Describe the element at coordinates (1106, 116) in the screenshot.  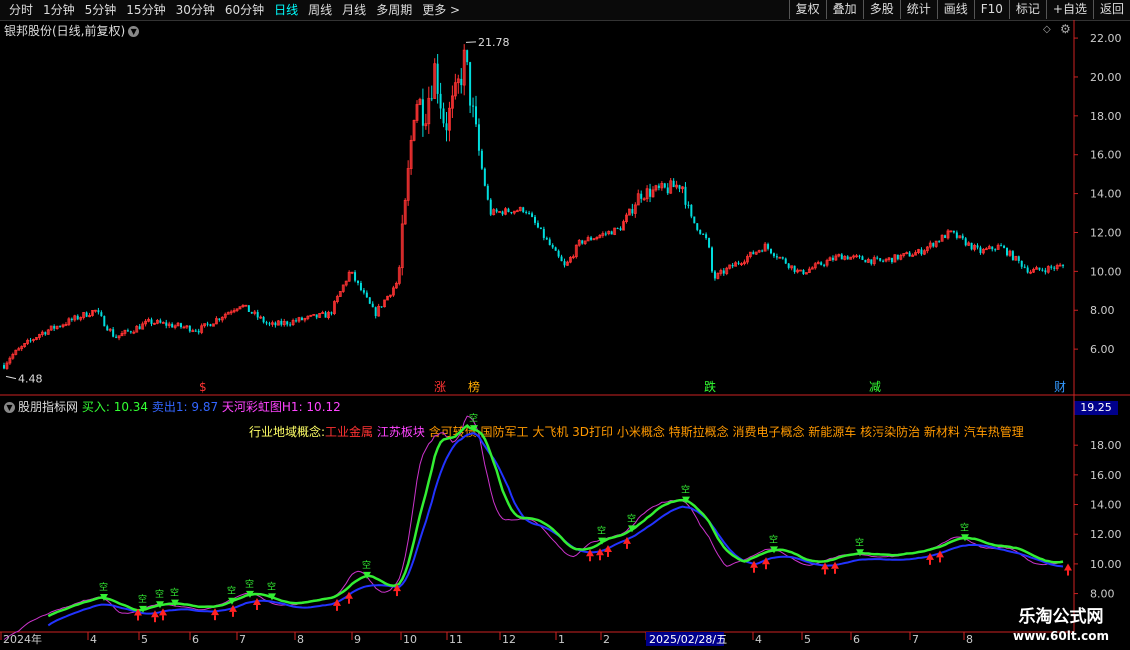
I see `y-tick-label: 18.00` at that location.